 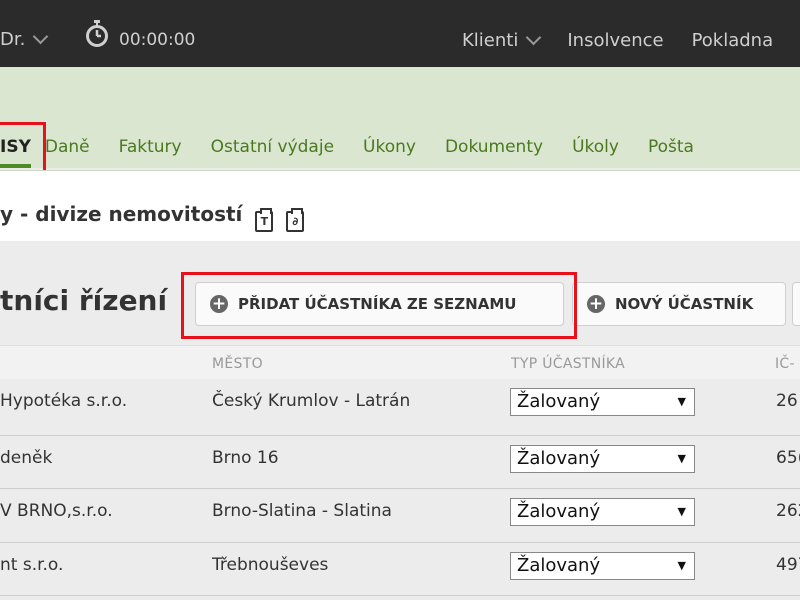 I want to click on stopwatch-icon, so click(x=97, y=33).